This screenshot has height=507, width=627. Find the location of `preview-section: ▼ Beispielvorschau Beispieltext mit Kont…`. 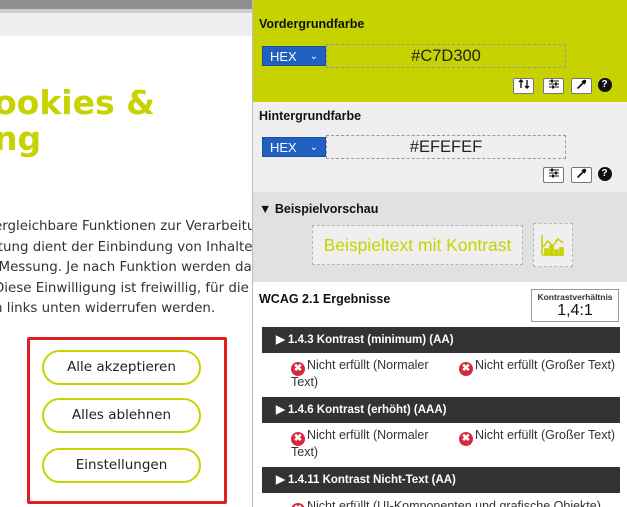

preview-section: ▼ Beispielvorschau Beispieltext mit Kont… is located at coordinates (440, 237).